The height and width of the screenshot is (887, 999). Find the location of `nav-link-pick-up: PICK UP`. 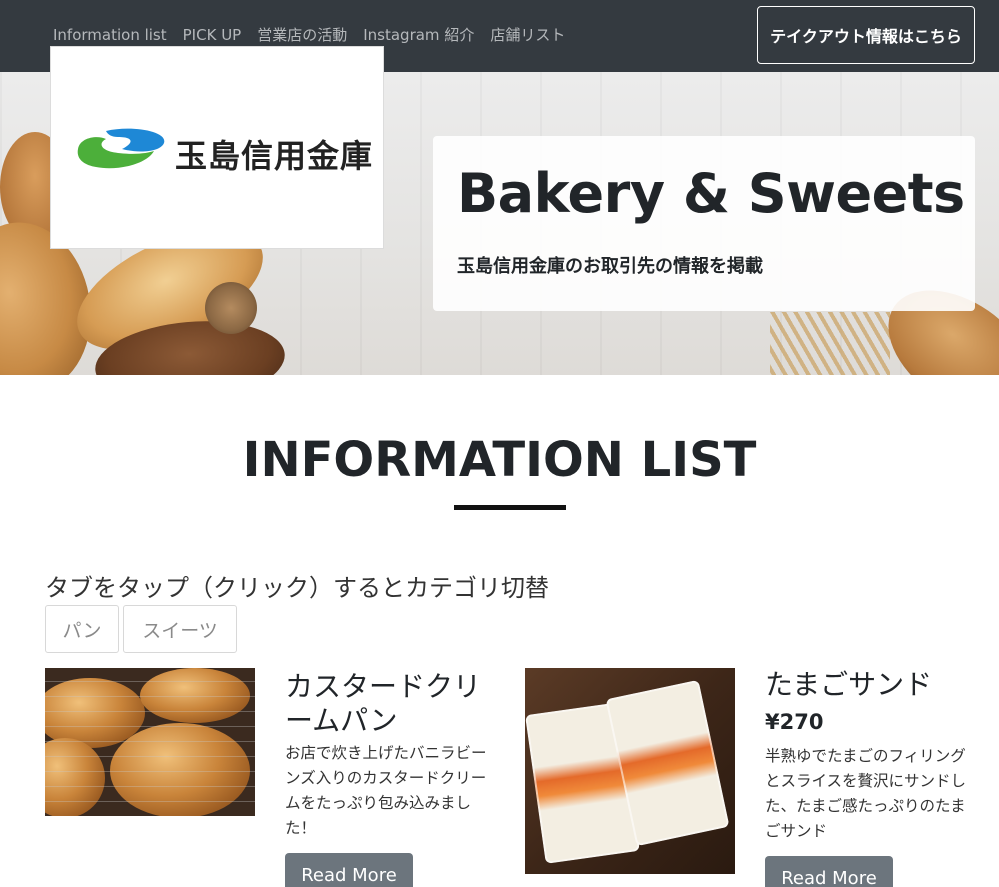

nav-link-pick-up: PICK UP is located at coordinates (212, 35).